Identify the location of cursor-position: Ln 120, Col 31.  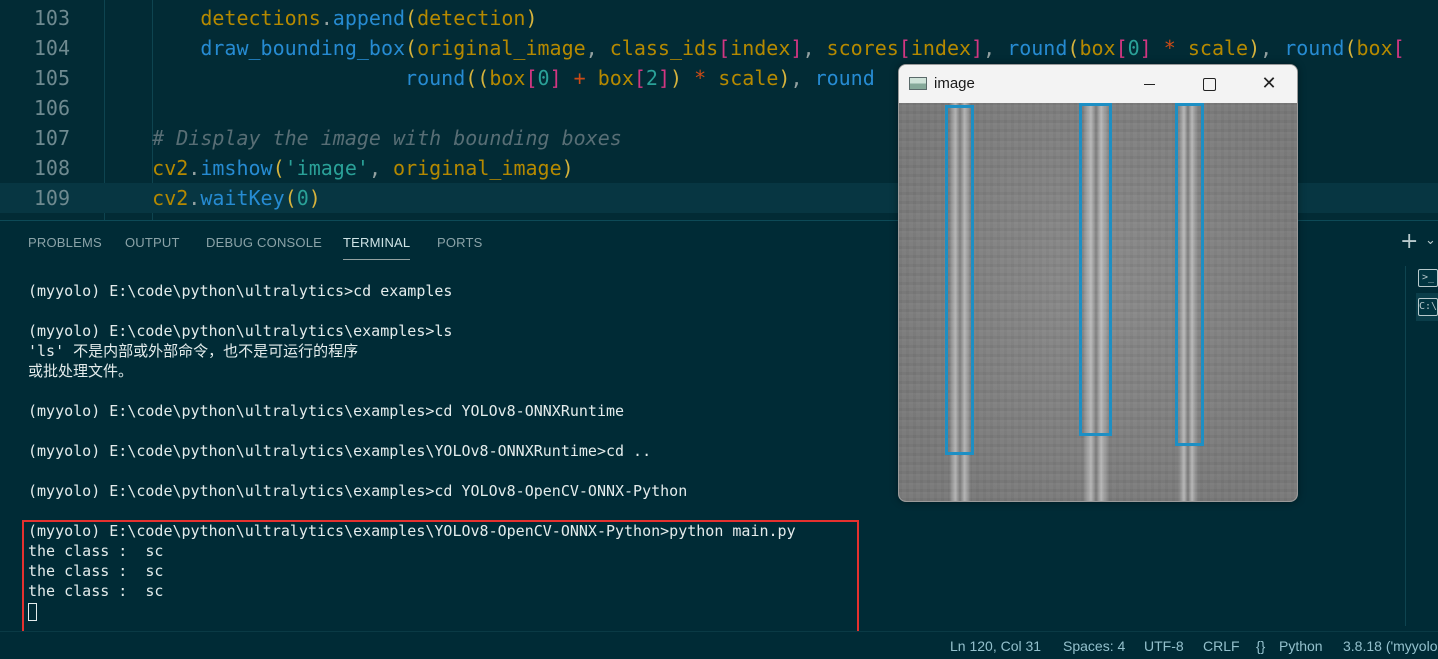
(995, 646).